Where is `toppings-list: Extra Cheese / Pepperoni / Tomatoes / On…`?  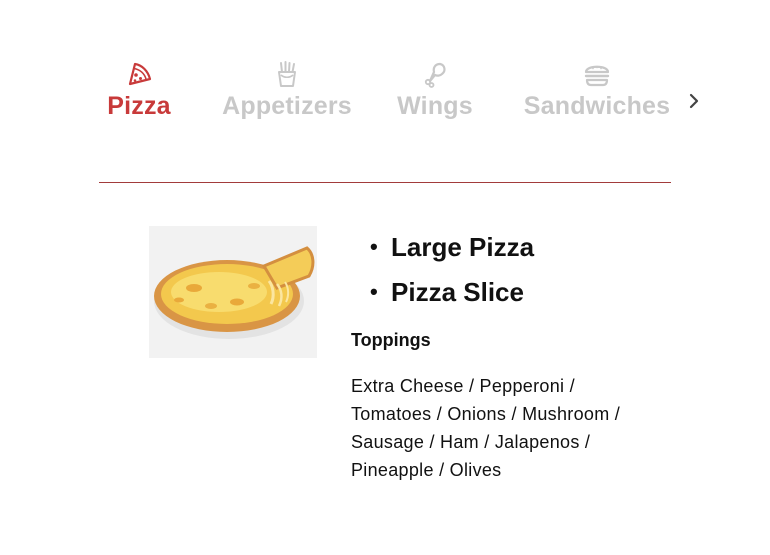 toppings-list: Extra Cheese / Pepperoni / Tomatoes / On… is located at coordinates (486, 428).